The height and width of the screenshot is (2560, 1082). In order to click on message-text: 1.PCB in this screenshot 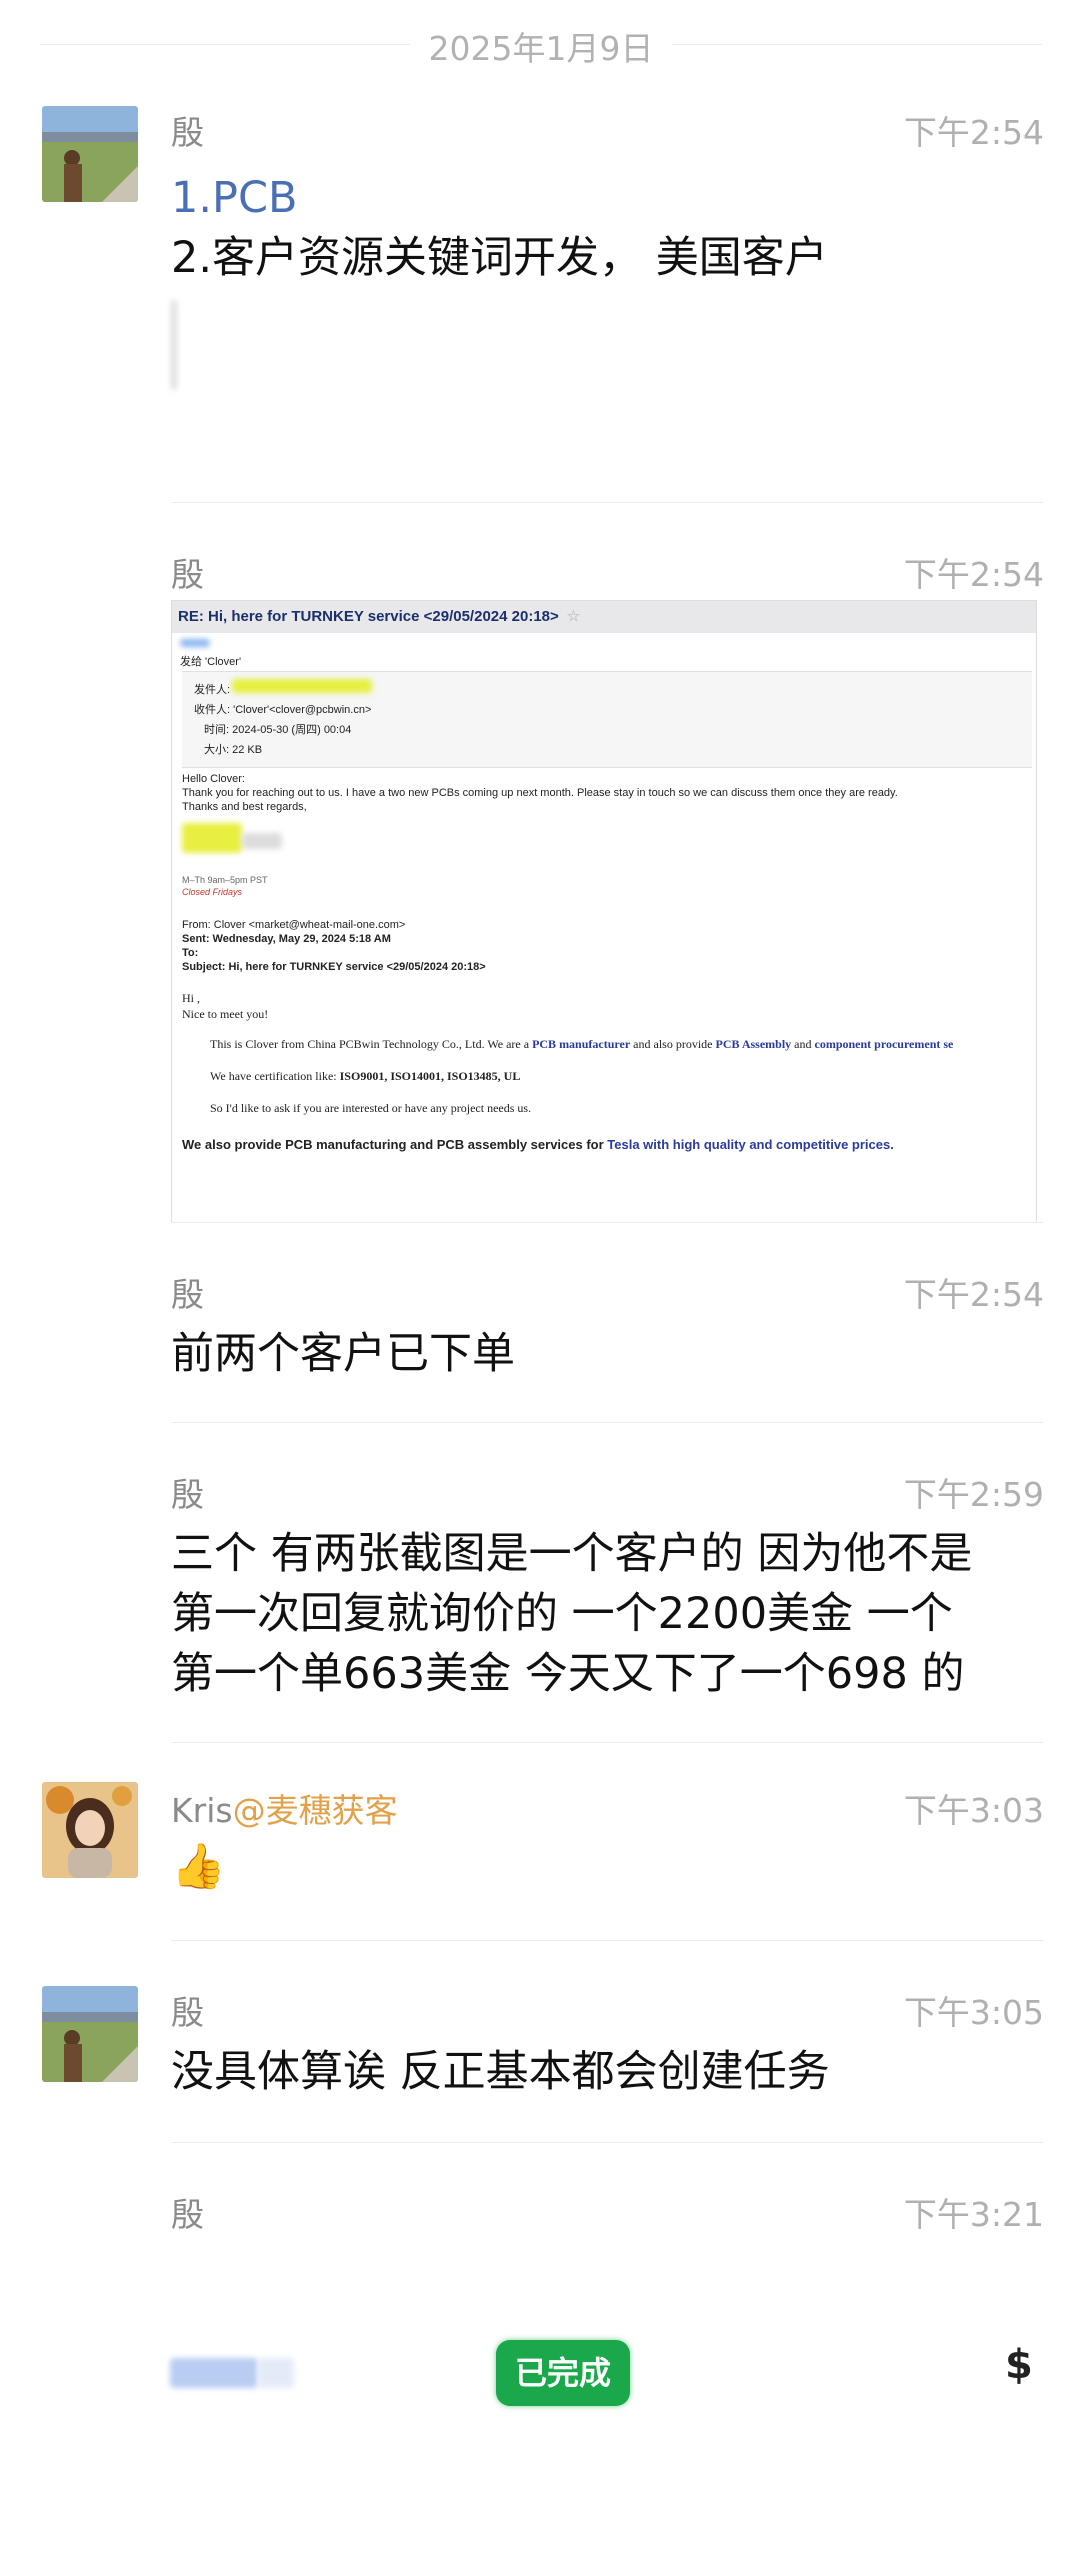, I will do `click(234, 198)`.